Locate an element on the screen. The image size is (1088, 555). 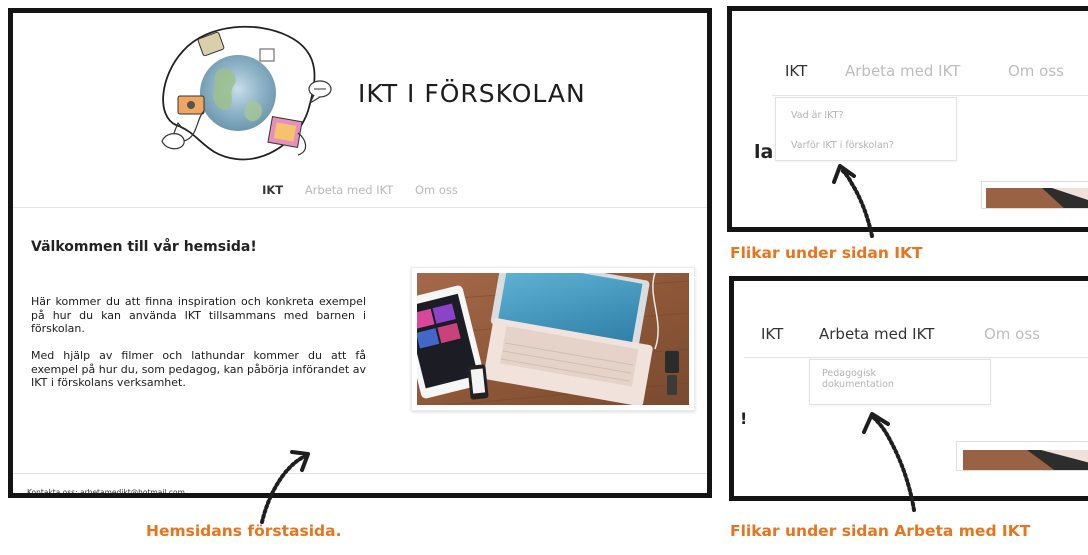
nav-tab-arbeta-med-ikt: Arbeta med IKT is located at coordinates (349, 190).